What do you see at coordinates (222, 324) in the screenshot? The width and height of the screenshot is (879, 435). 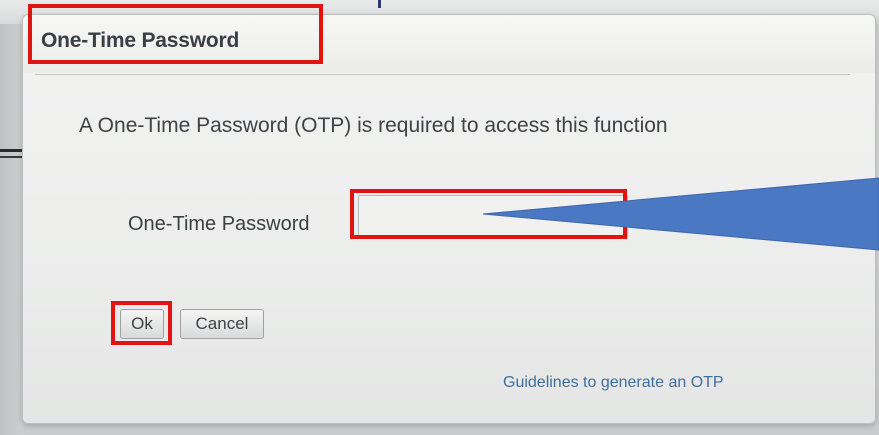 I see `cancel-button: Cancel` at bounding box center [222, 324].